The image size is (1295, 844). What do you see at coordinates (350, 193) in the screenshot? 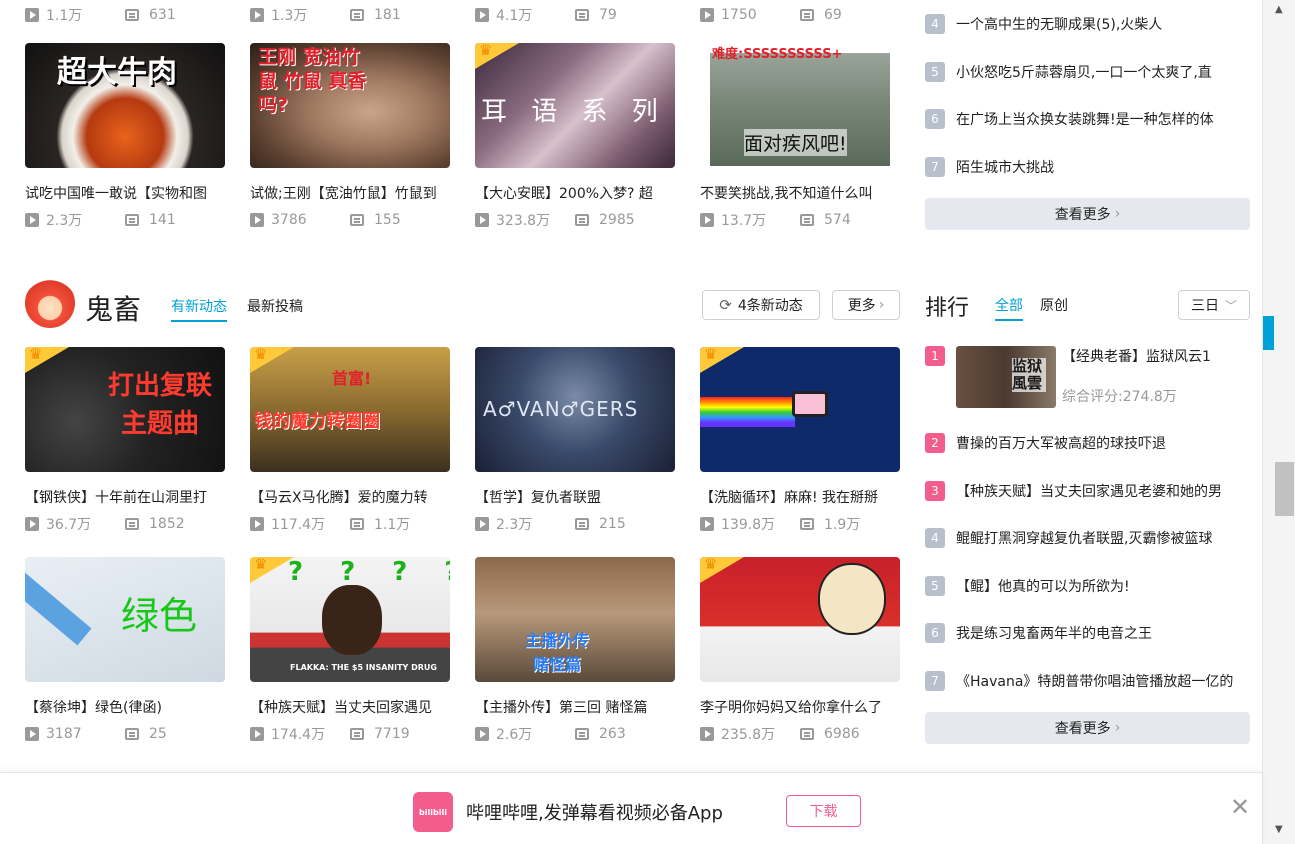
I see `video-title: 试做;王刚【宽油竹鼠】竹鼠到` at bounding box center [350, 193].